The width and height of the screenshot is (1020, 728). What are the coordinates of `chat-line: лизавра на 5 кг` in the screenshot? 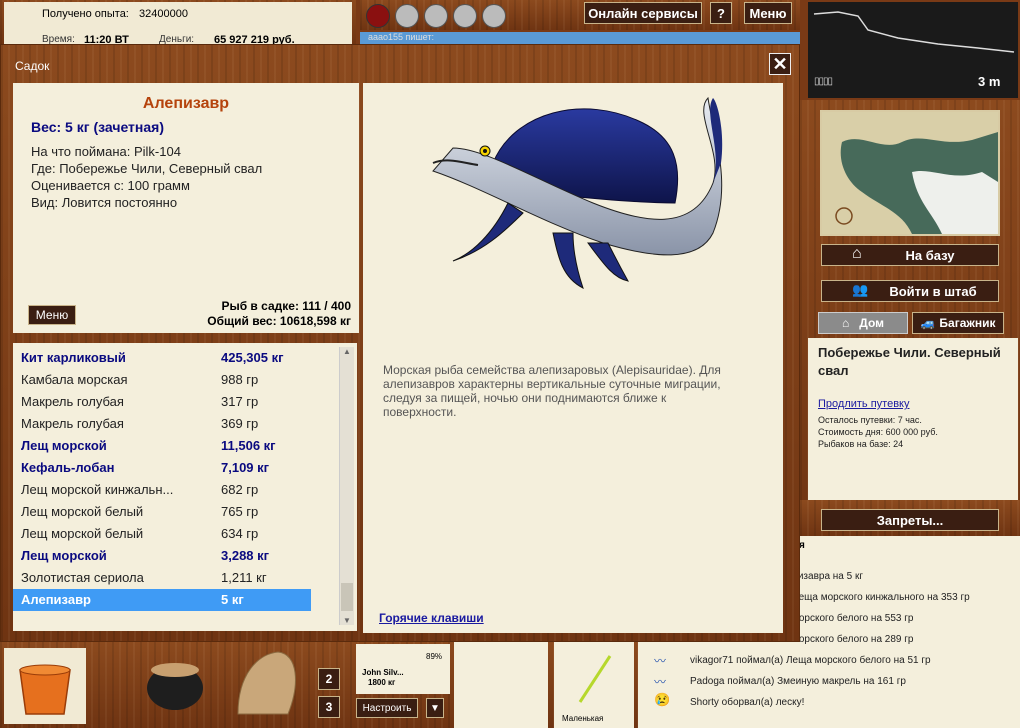 It's located at (828, 576).